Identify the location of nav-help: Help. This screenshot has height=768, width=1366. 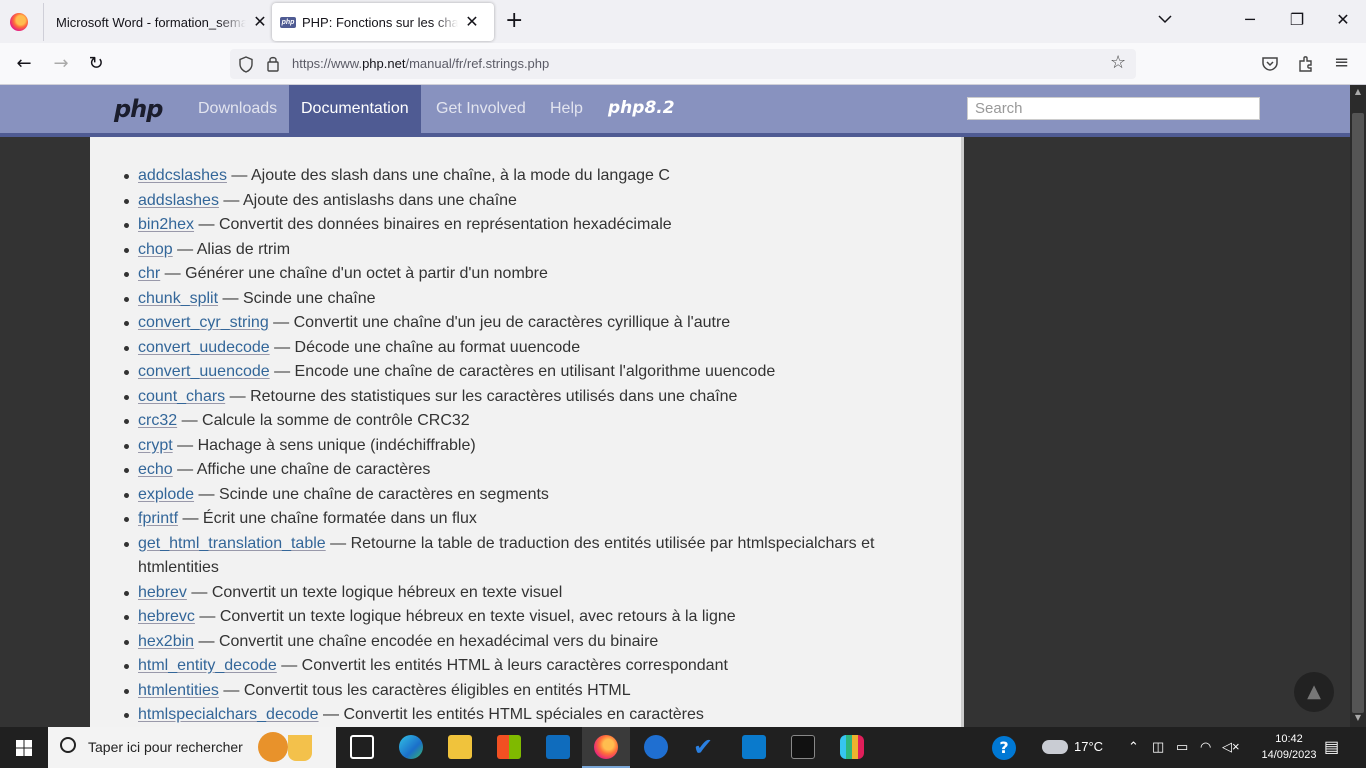
(566, 109).